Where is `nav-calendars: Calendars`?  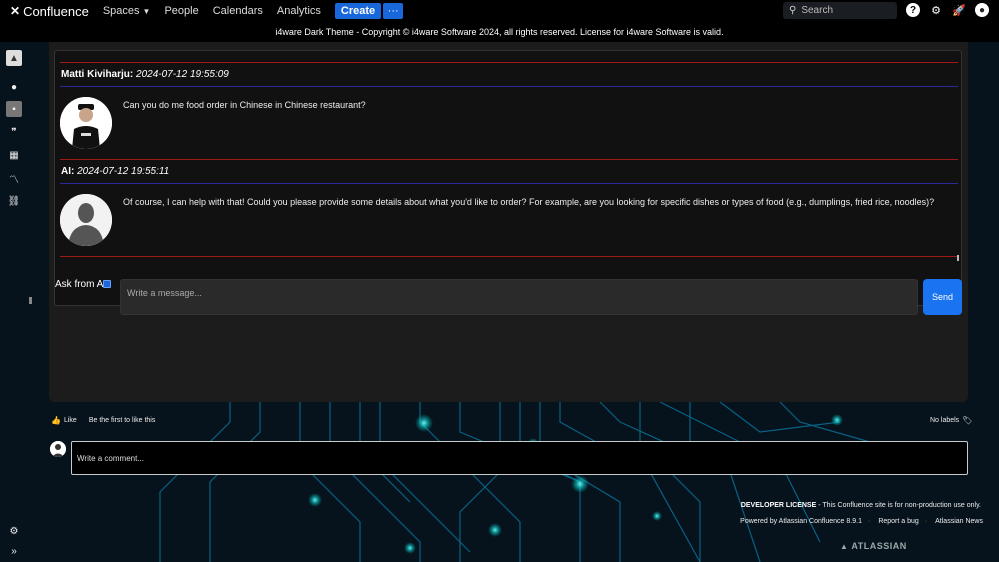
nav-calendars: Calendars is located at coordinates (238, 11).